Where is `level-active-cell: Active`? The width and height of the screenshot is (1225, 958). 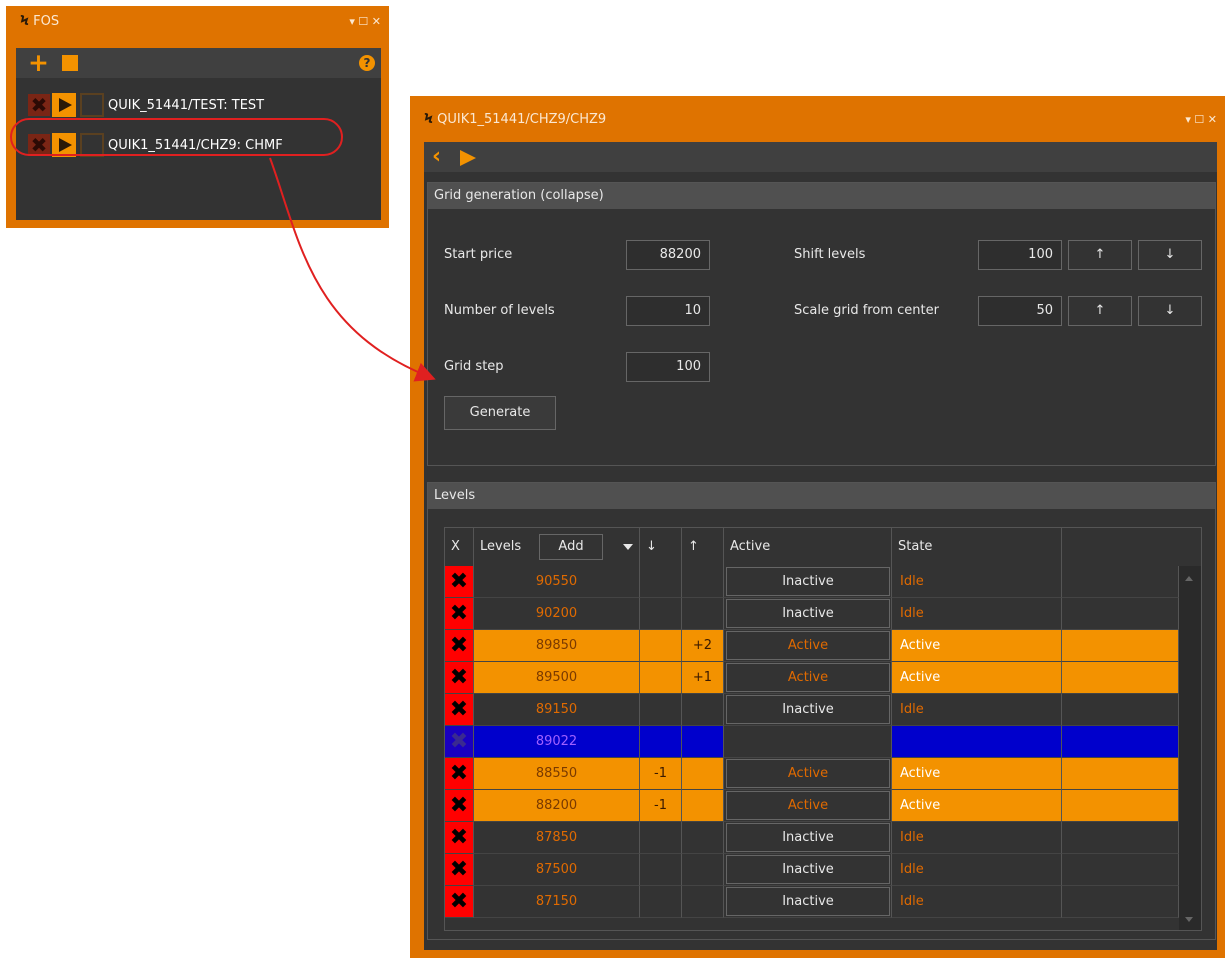 level-active-cell: Active is located at coordinates (808, 774).